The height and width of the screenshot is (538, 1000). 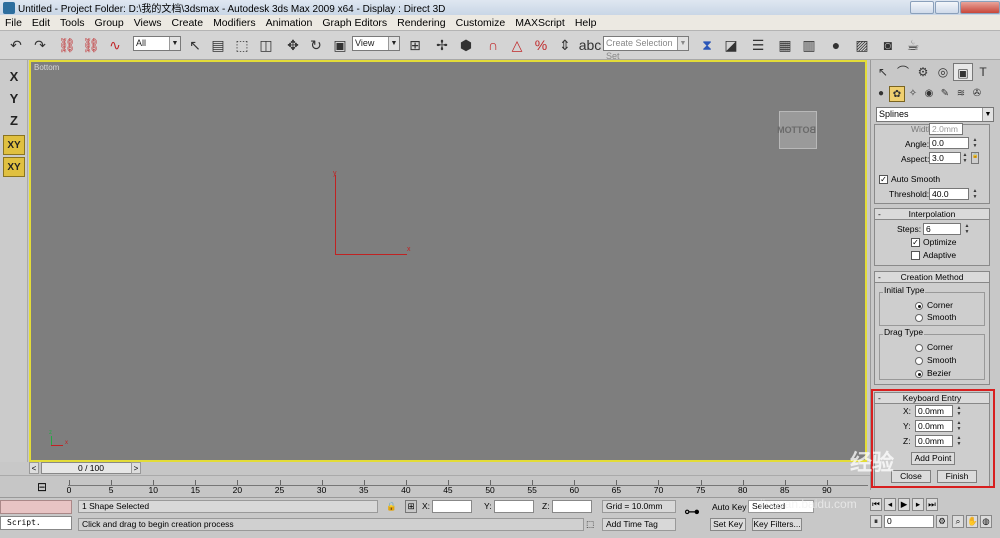 What do you see at coordinates (945, 94) in the screenshot?
I see `helpers-icon: ✎` at bounding box center [945, 94].